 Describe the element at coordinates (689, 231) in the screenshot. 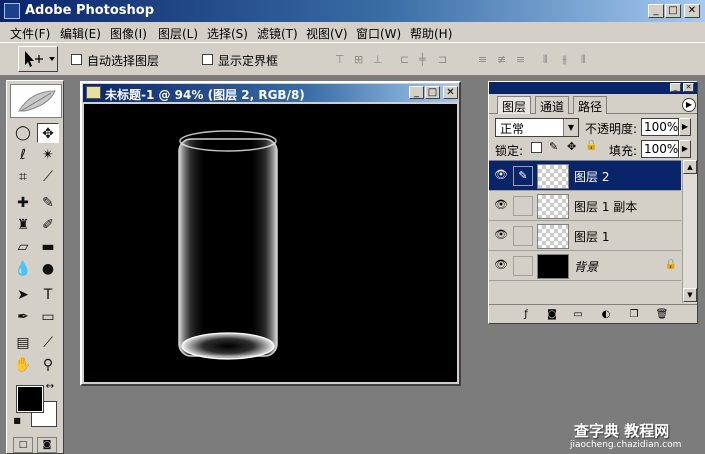

I see `layer-list-scrollbar: ▲ ▼` at that location.